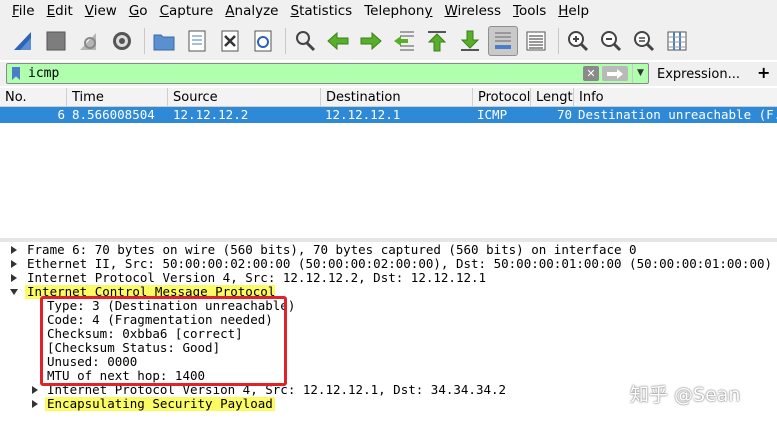  Describe the element at coordinates (615, 73) in the screenshot. I see `apply-filter-icon` at that location.